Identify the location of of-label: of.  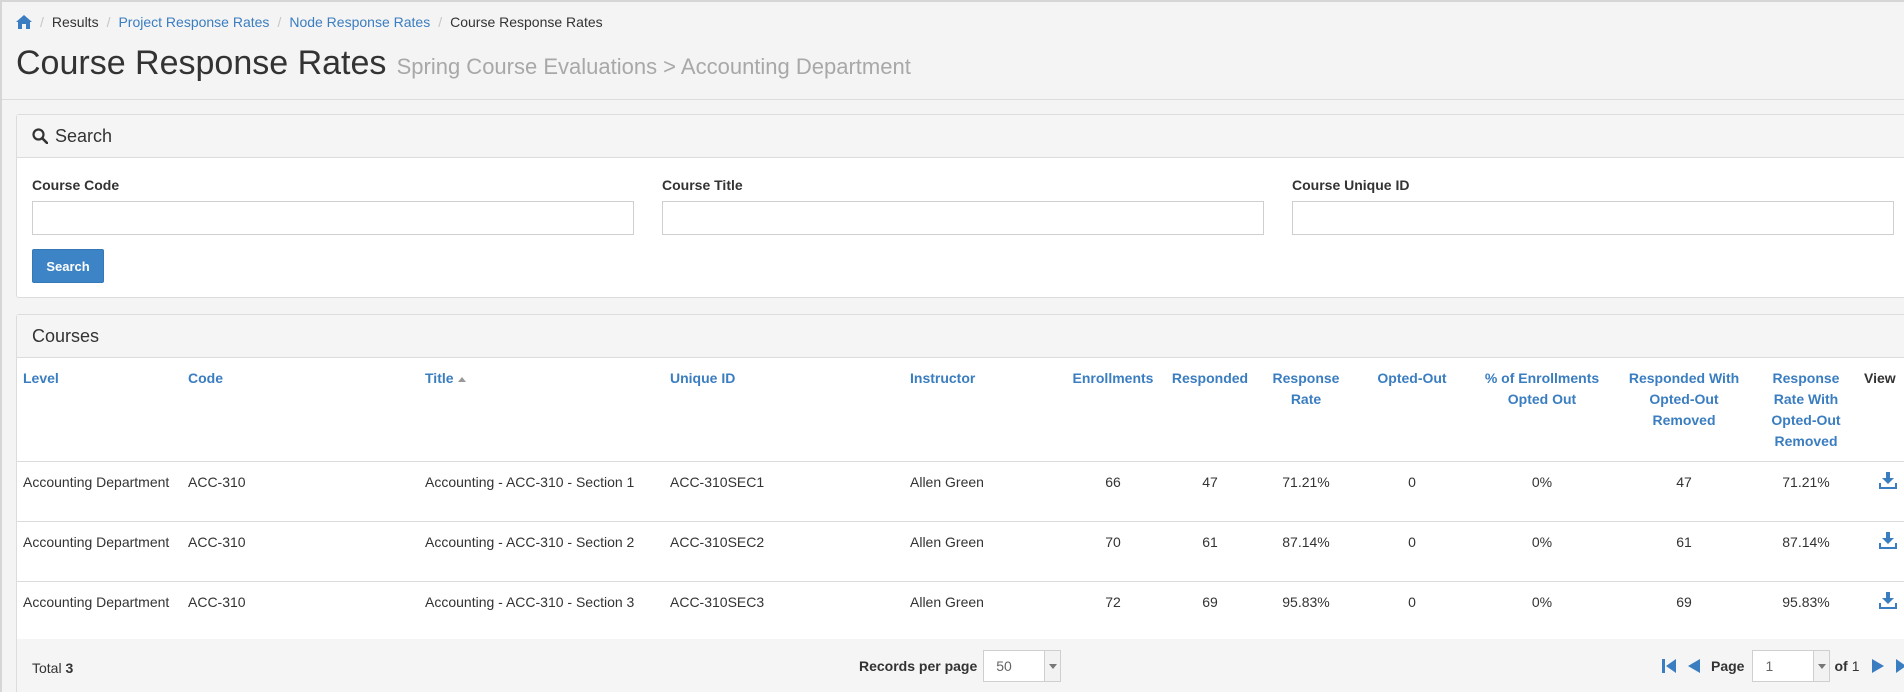
(1841, 666).